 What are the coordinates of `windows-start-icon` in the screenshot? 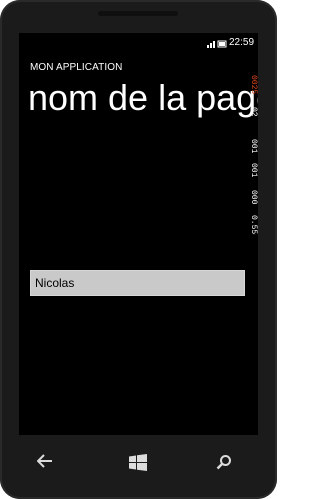 It's located at (138, 462).